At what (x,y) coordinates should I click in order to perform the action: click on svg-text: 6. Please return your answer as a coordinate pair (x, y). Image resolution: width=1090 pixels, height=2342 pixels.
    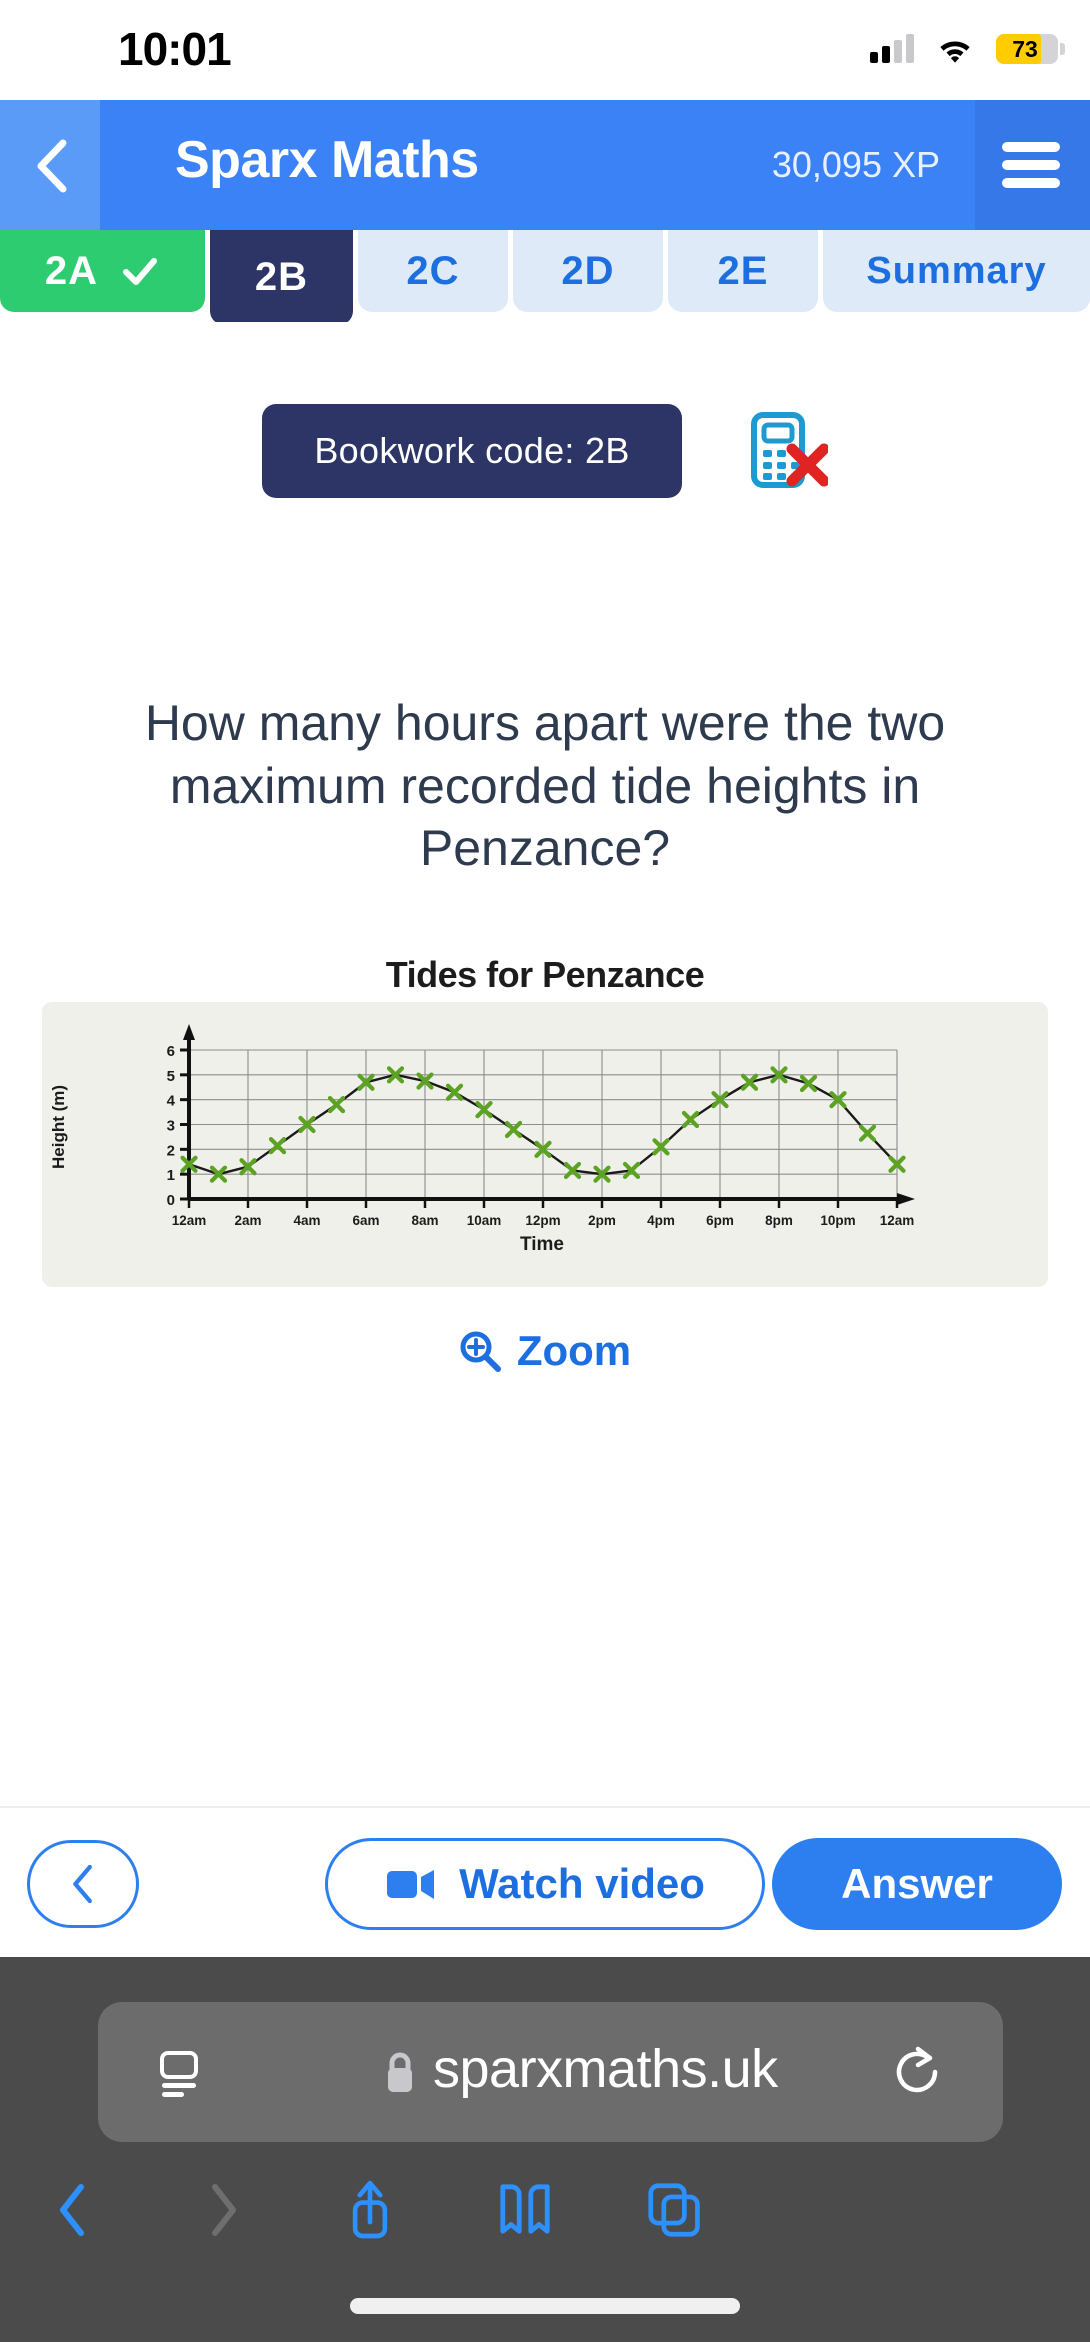
    Looking at the image, I should click on (171, 1051).